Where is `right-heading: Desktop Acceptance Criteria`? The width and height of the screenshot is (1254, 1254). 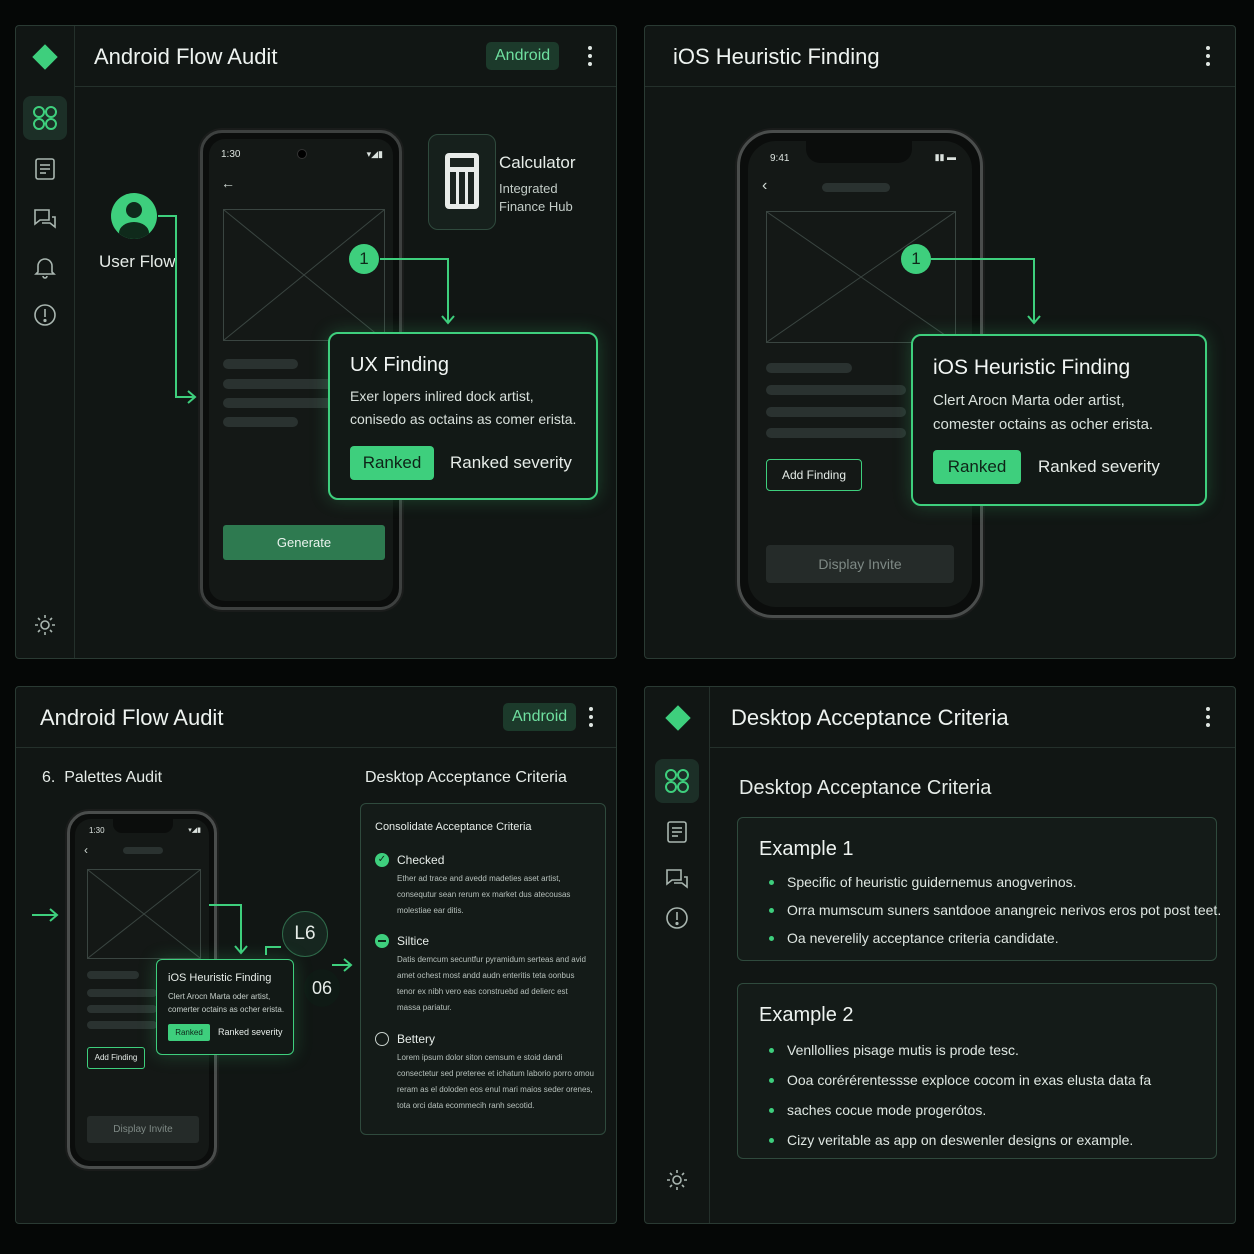
right-heading: Desktop Acceptance Criteria is located at coordinates (466, 777).